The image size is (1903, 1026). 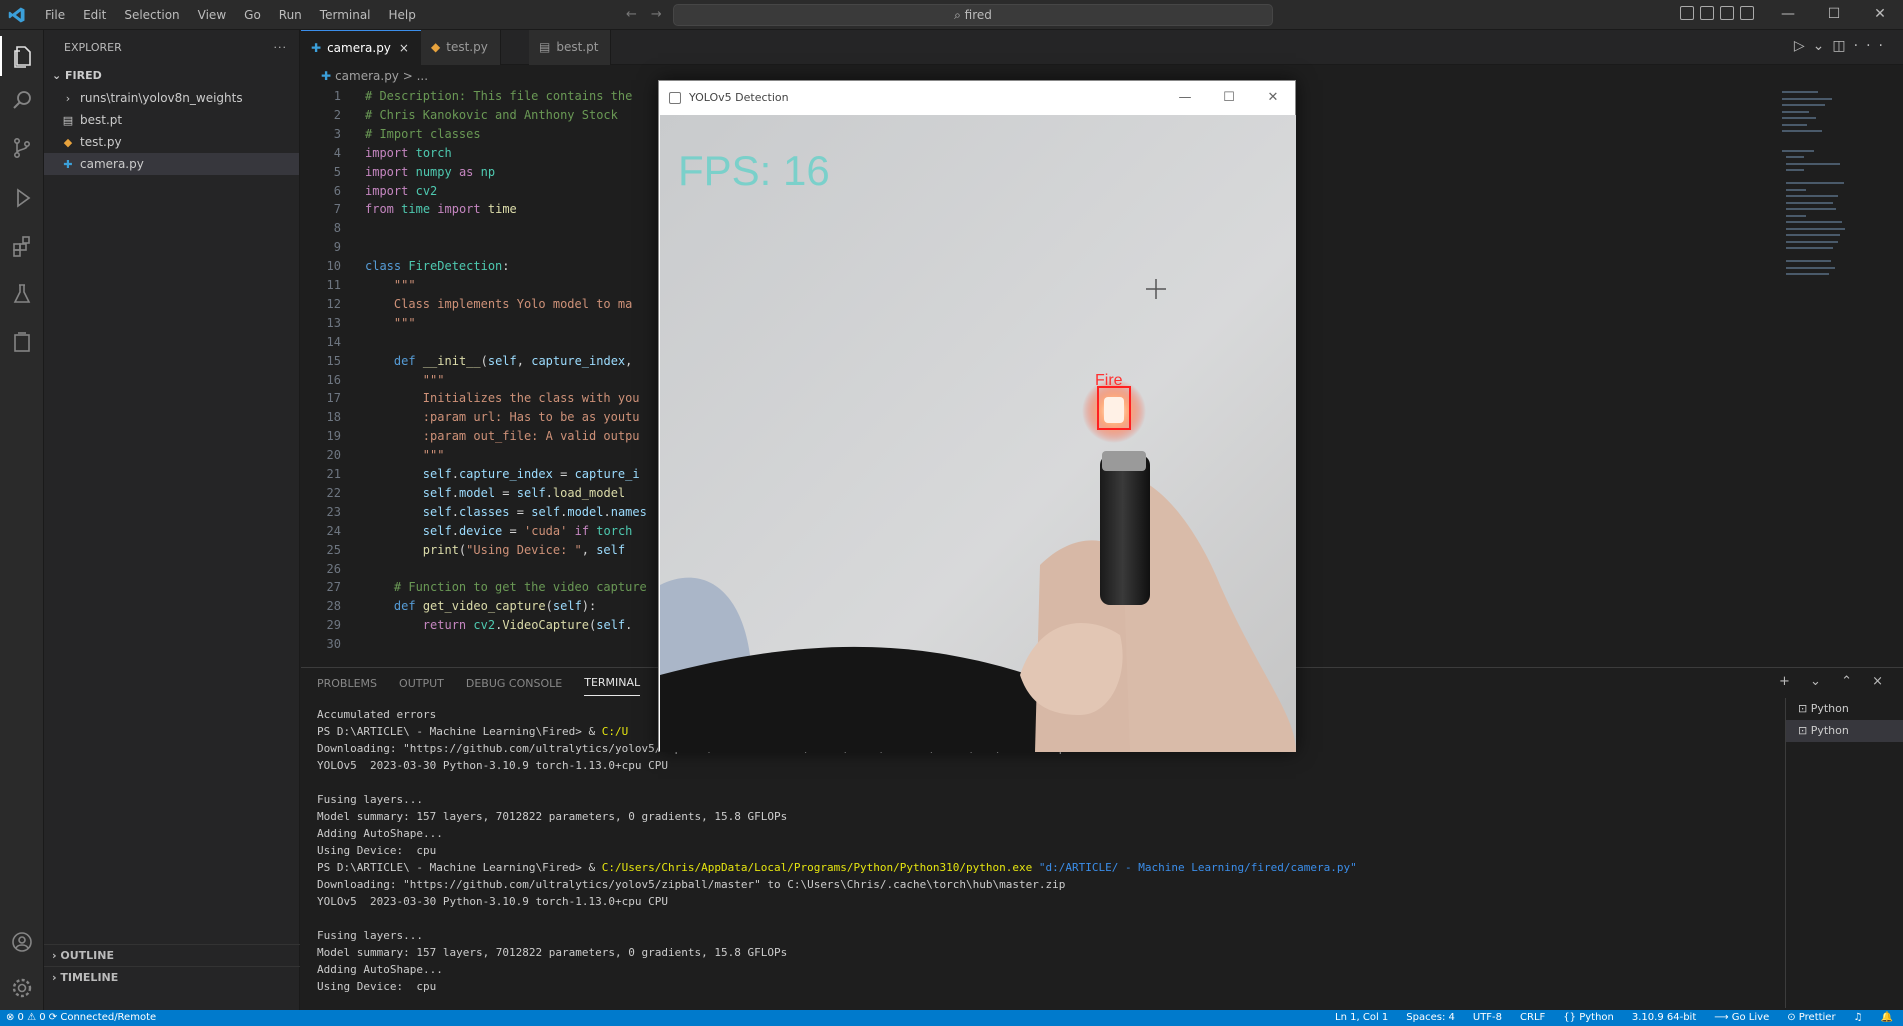 What do you see at coordinates (361, 47) in the screenshot?
I see `tab-camera-py: ✚ camera.py ×` at bounding box center [361, 47].